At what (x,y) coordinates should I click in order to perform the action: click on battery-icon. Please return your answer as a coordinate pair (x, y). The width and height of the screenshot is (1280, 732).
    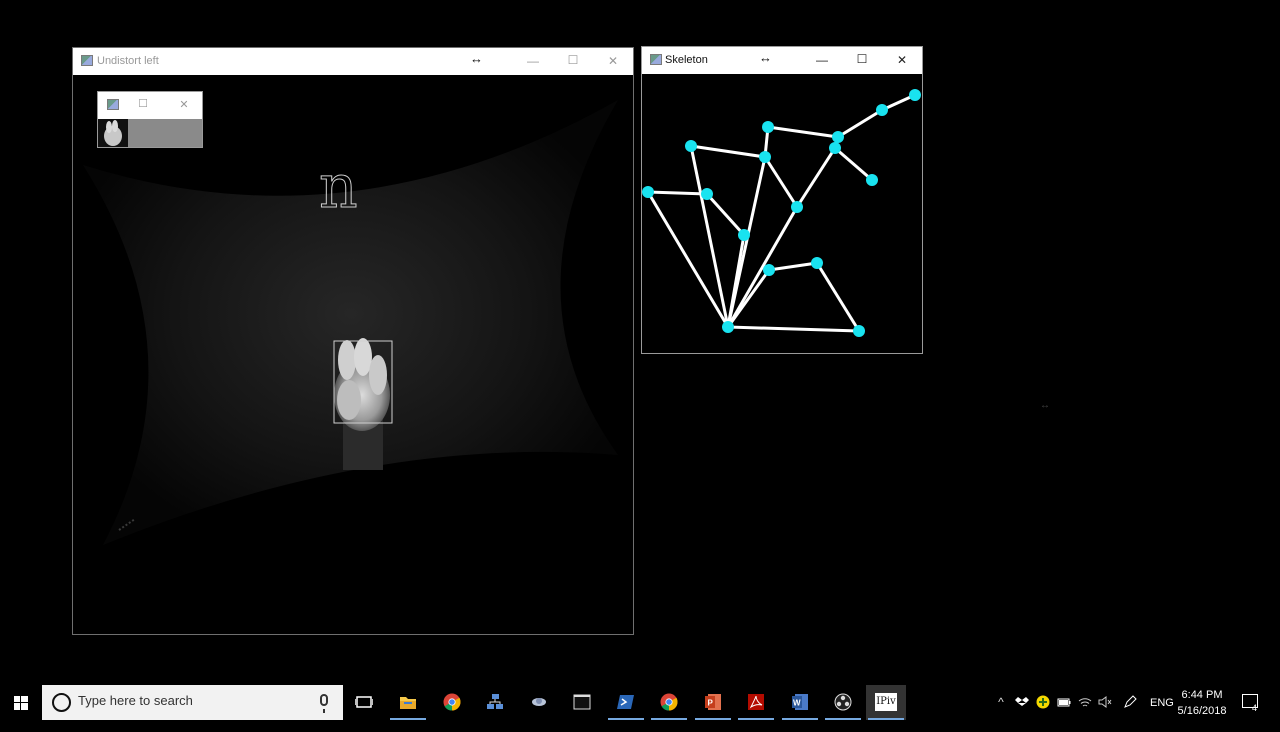
    Looking at the image, I should click on (1064, 702).